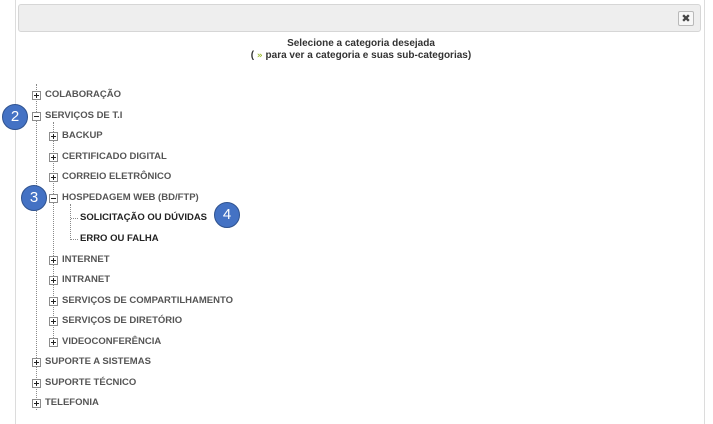 This screenshot has height=424, width=713. What do you see at coordinates (72, 403) in the screenshot?
I see `tree-item-telefonia: TELEFONIA` at bounding box center [72, 403].